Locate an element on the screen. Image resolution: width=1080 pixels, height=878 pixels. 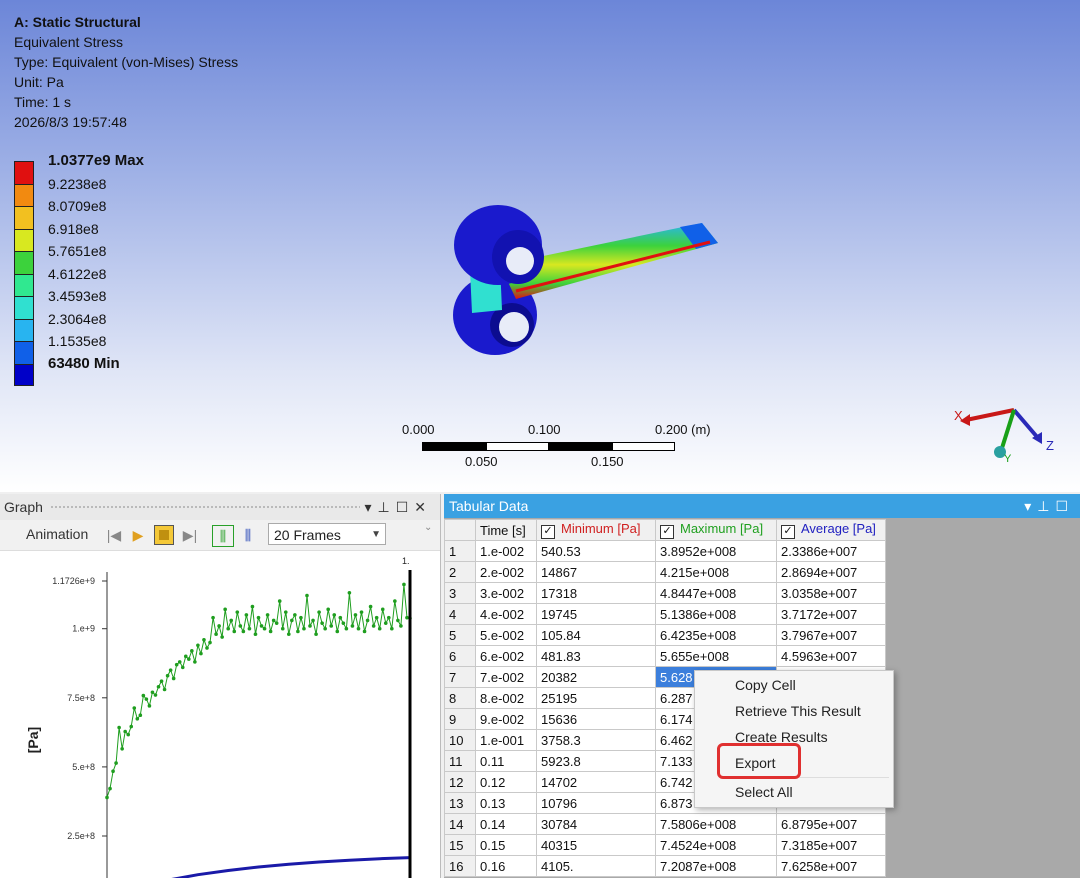
table-cell: 7.5806e+008 is located at coordinates (716, 824).